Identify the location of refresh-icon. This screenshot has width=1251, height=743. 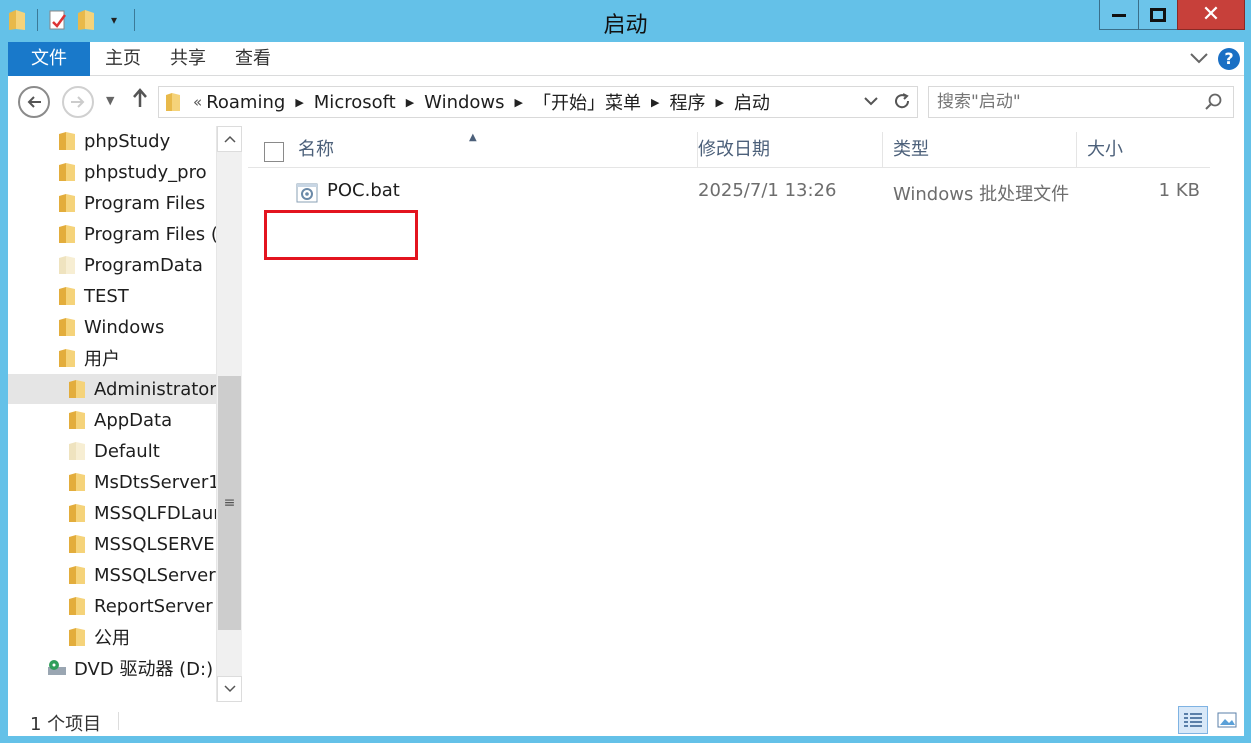
(902, 103).